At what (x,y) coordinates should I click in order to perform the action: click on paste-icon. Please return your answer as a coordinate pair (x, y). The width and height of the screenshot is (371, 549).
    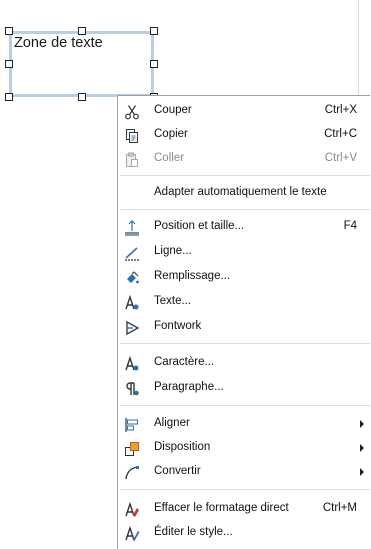
    Looking at the image, I should click on (132, 160).